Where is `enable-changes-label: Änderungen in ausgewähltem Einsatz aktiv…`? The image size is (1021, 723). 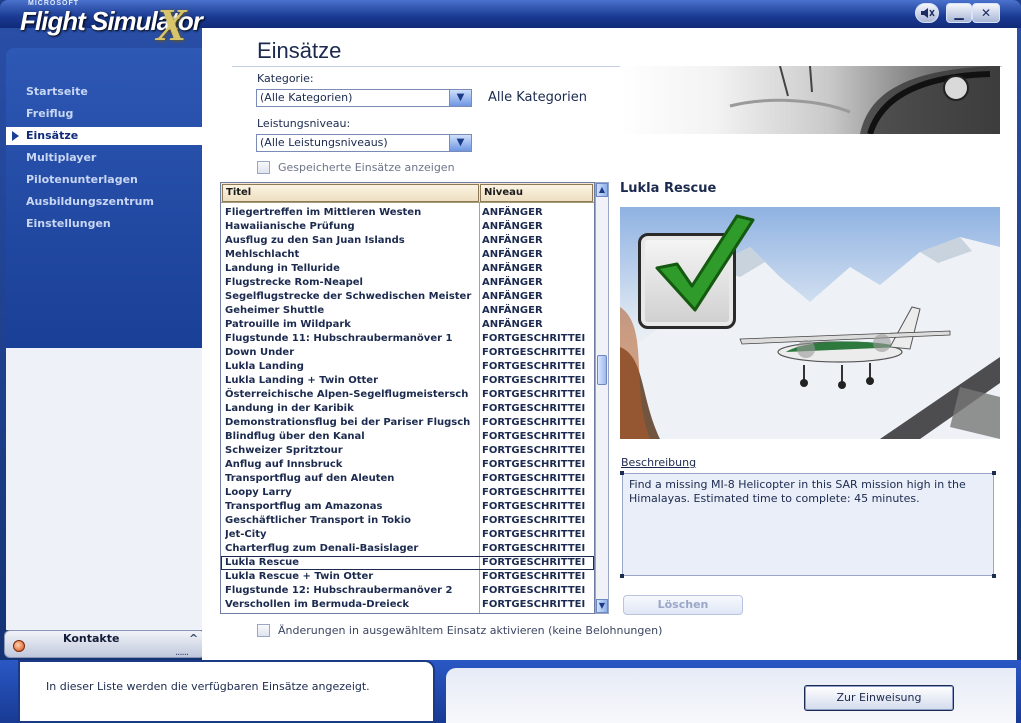
enable-changes-label: Änderungen in ausgewähltem Einsatz aktiv… is located at coordinates (470, 630).